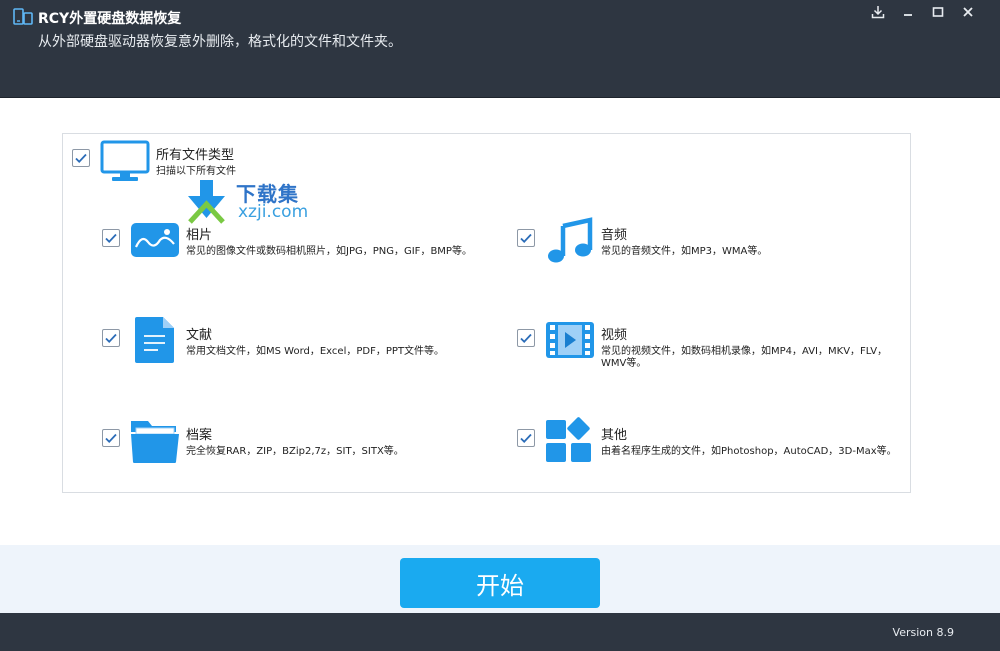 The height and width of the screenshot is (651, 1000). I want to click on film-icon, so click(570, 342).